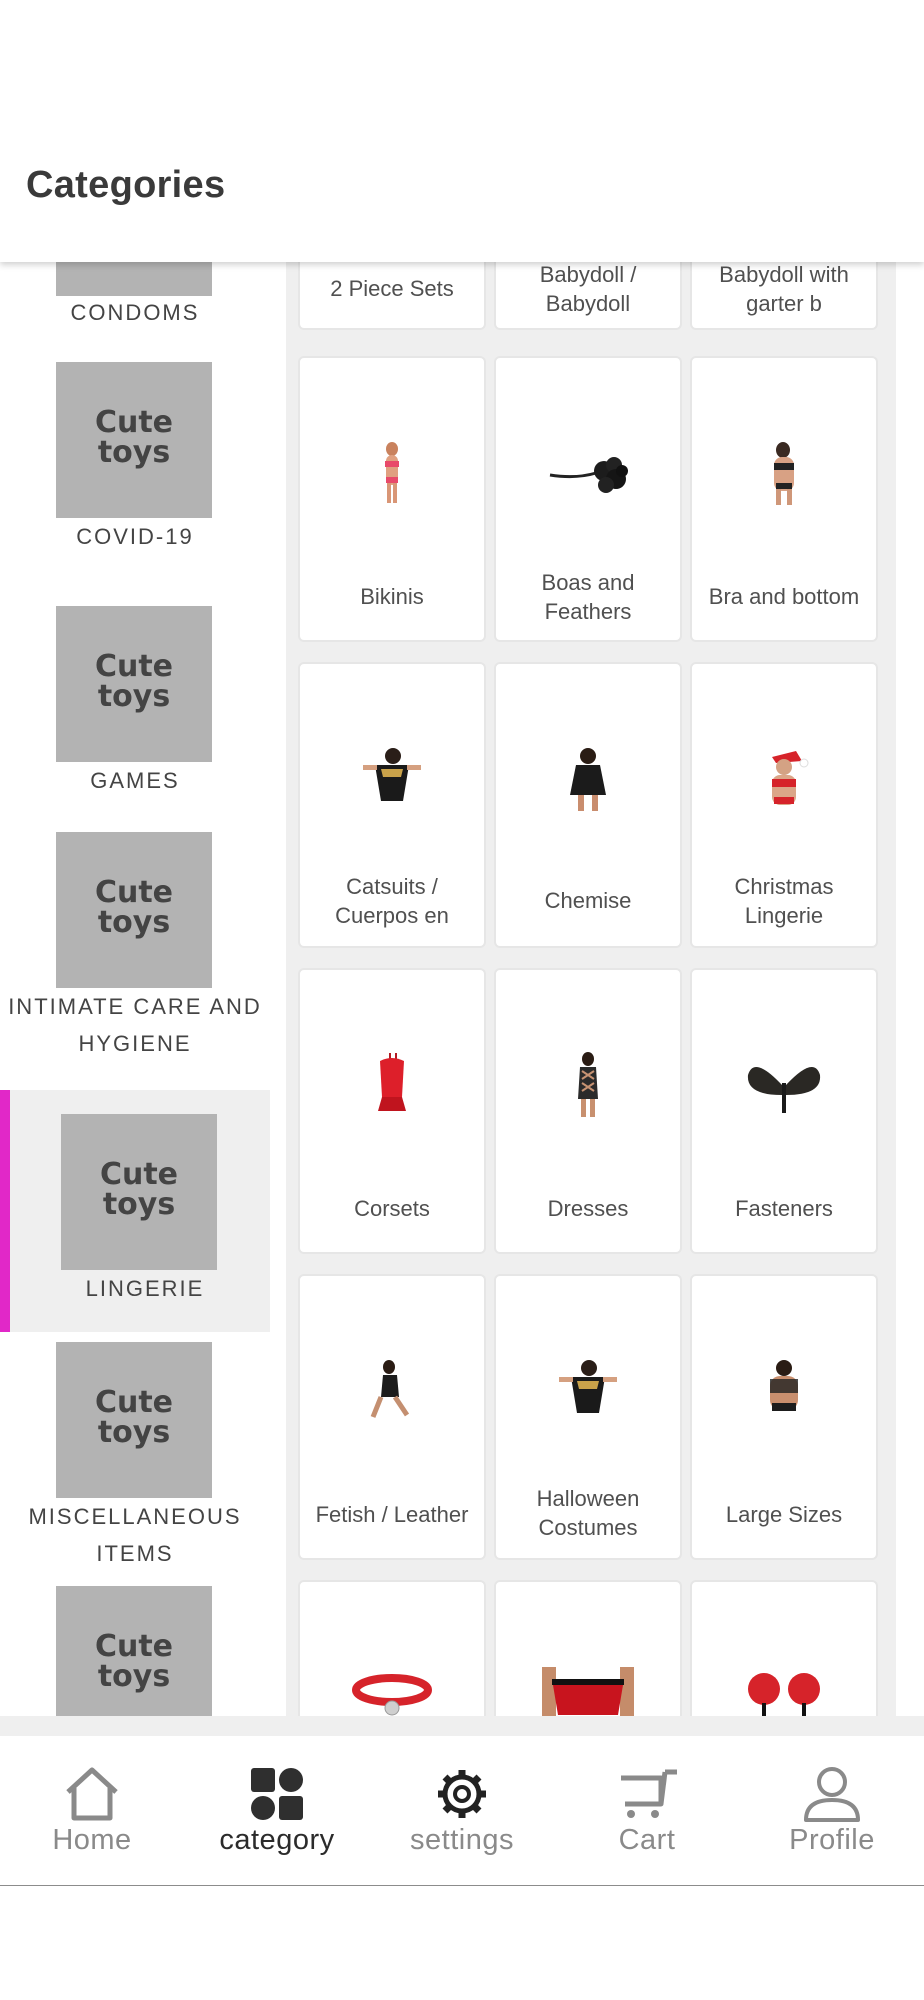  I want to click on nav-category: category, so click(277, 1811).